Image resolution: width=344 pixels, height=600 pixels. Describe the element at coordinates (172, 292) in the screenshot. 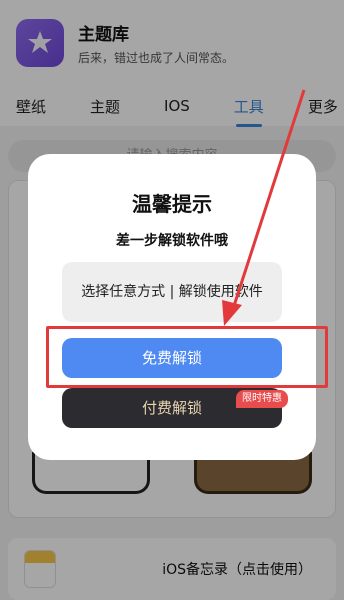

I see `choose-method-text: 选择任意方式 | 解锁使用软件` at that location.